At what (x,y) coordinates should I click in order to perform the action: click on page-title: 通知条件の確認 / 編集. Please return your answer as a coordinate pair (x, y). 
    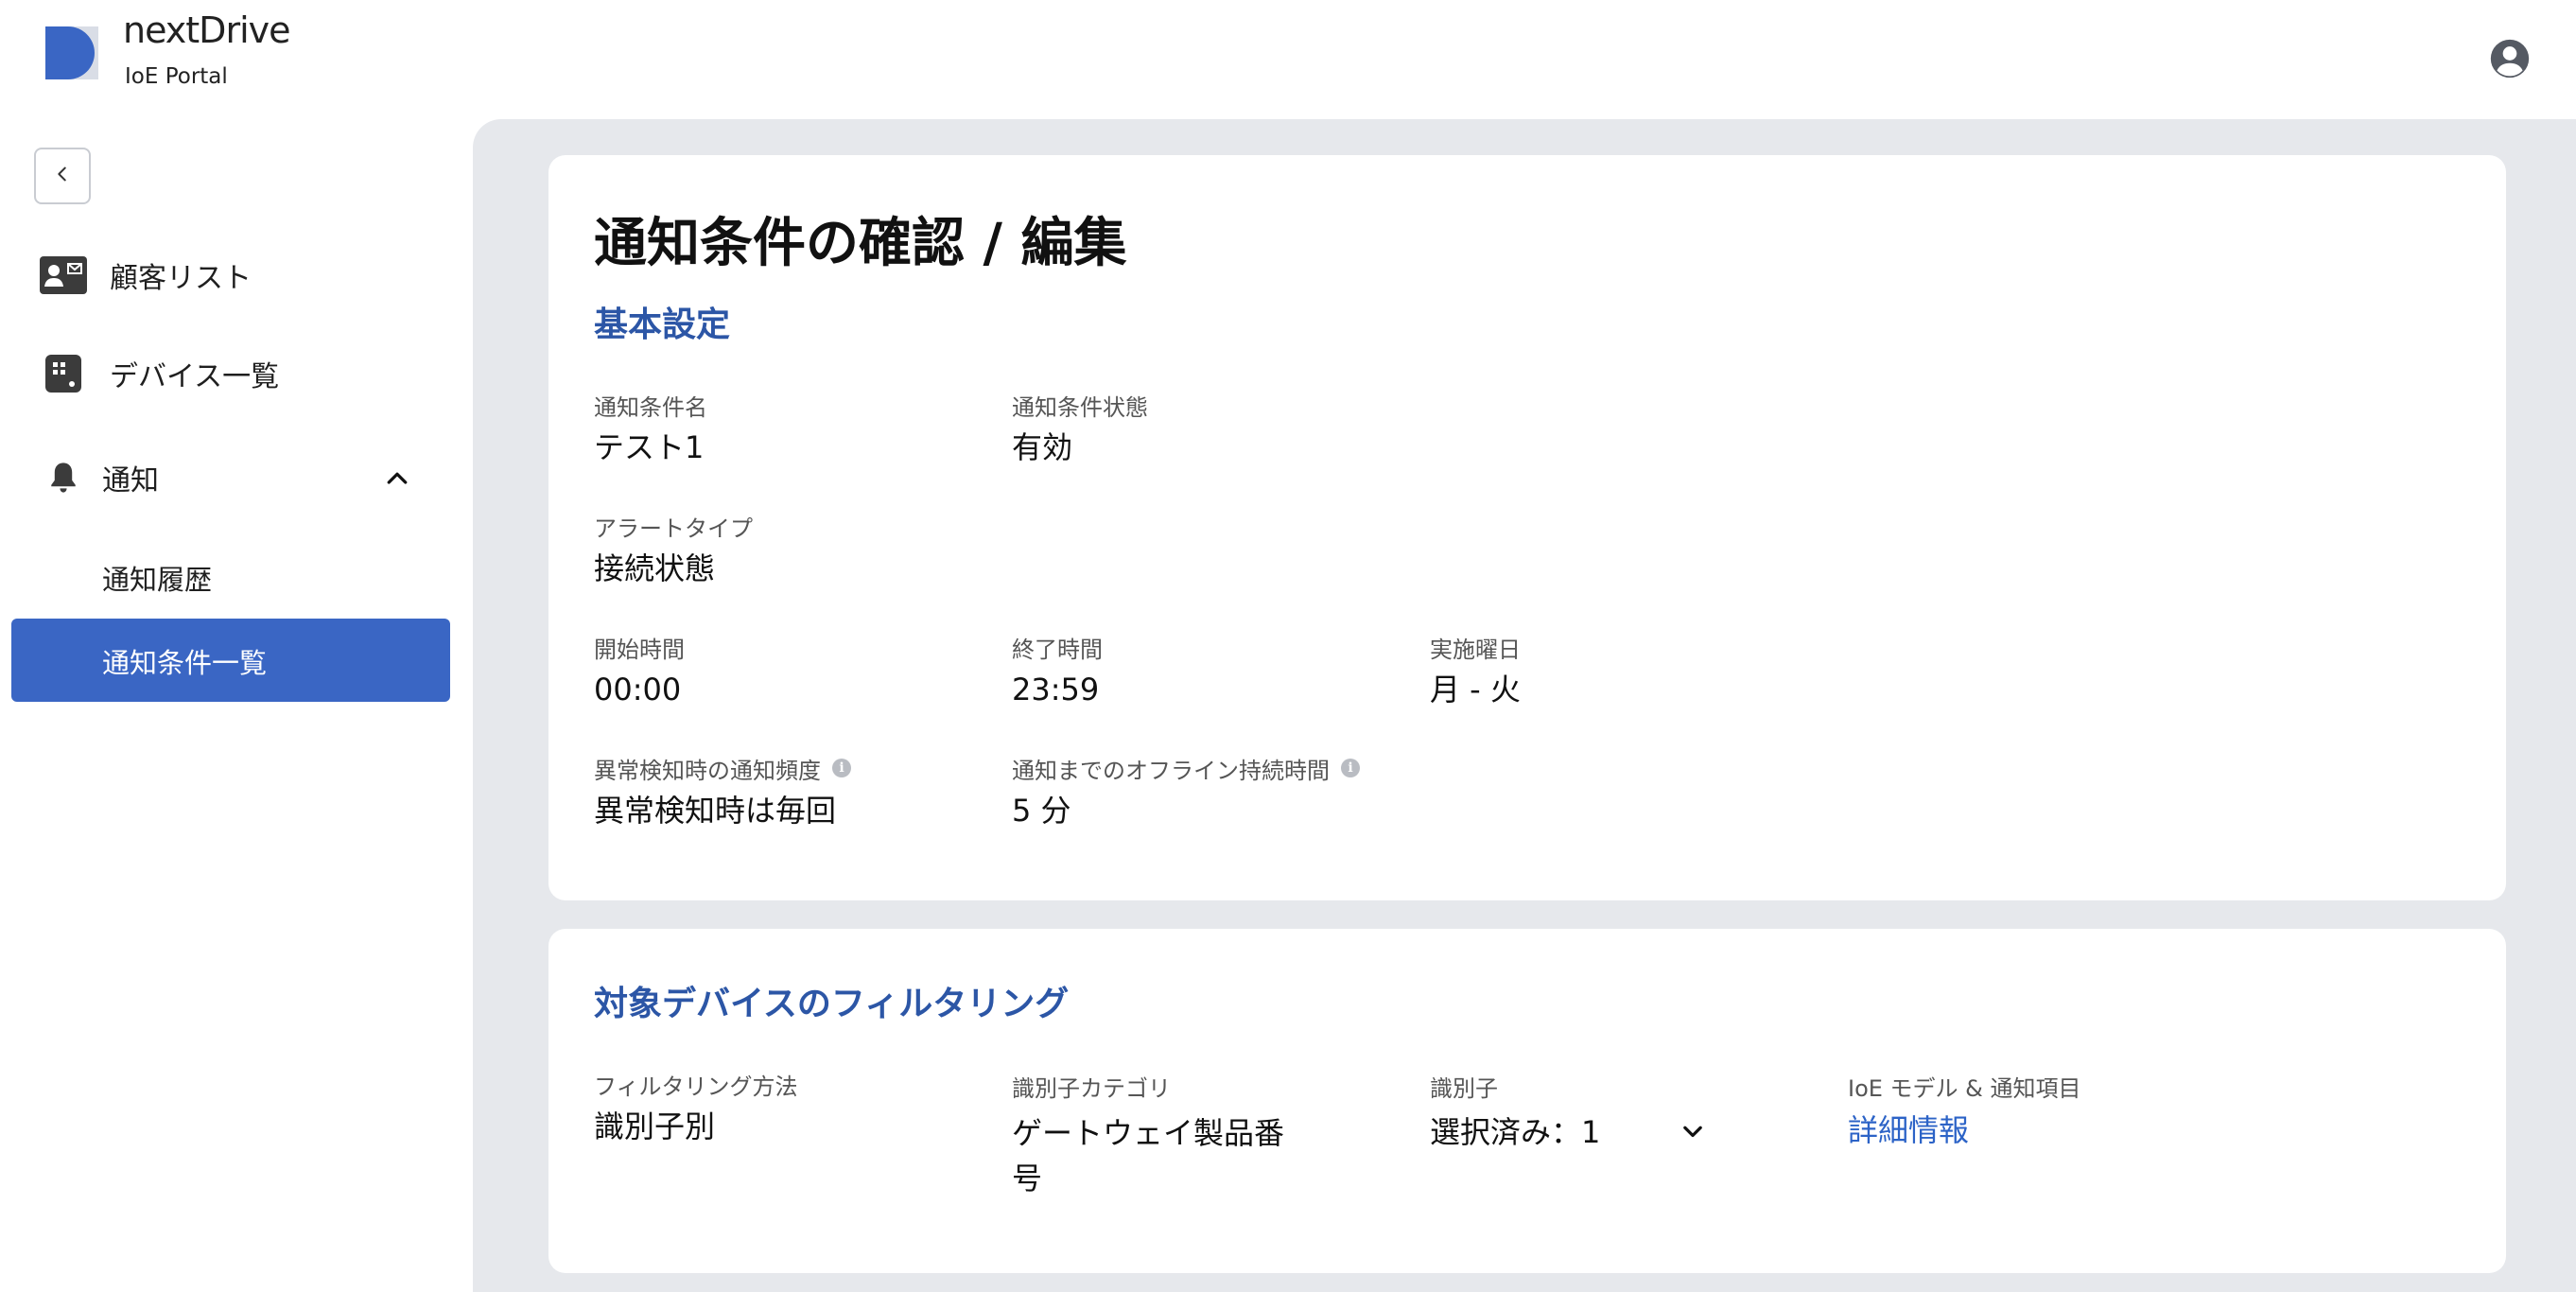
    Looking at the image, I should click on (860, 243).